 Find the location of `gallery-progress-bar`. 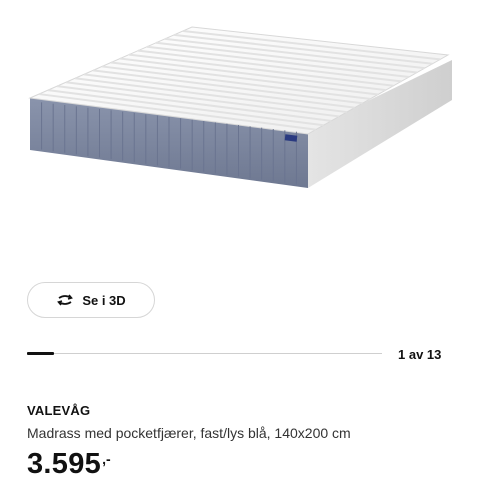

gallery-progress-bar is located at coordinates (204, 354).